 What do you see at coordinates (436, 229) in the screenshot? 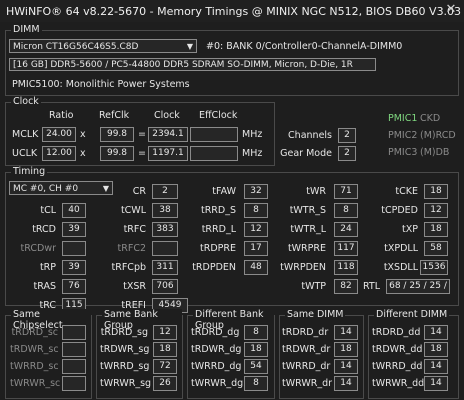
I see `timing-value: 18` at bounding box center [436, 229].